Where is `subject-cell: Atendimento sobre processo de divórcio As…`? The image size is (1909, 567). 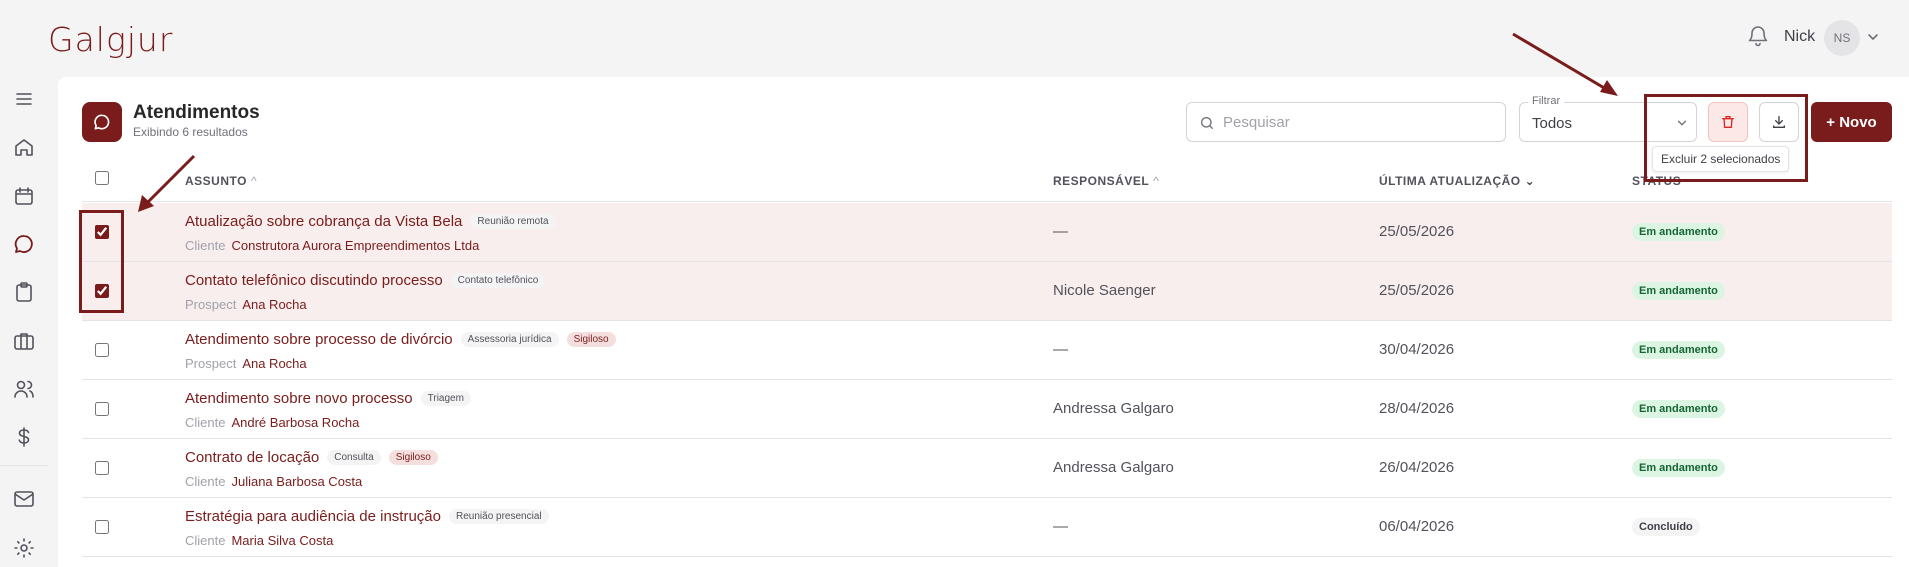 subject-cell: Atendimento sobre processo de divórcio As… is located at coordinates (400, 339).